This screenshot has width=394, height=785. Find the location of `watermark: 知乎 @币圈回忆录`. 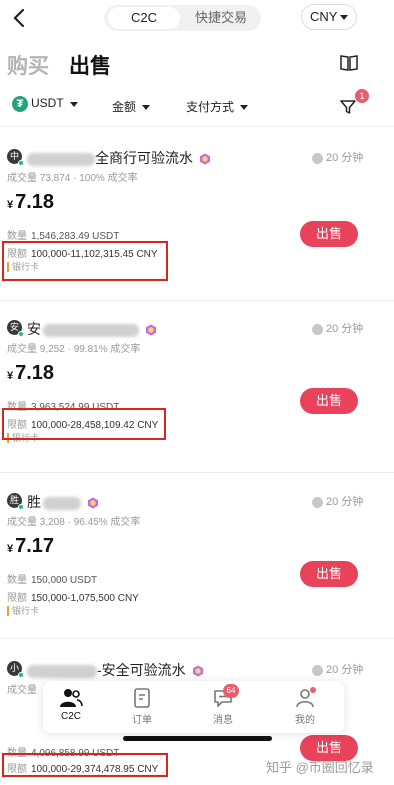

watermark: 知乎 @币圈回忆录 is located at coordinates (320, 767).